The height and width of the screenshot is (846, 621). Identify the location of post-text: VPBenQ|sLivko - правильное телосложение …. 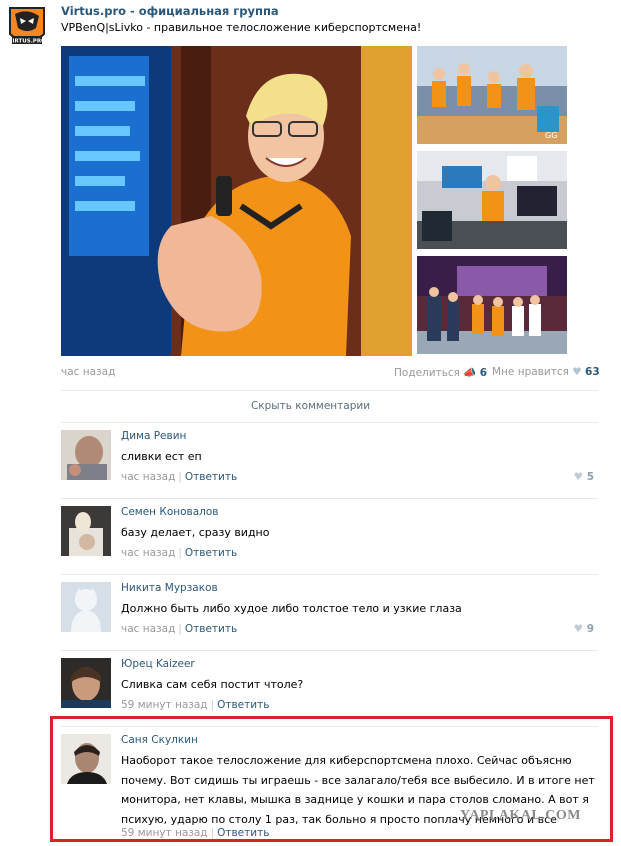
(241, 27).